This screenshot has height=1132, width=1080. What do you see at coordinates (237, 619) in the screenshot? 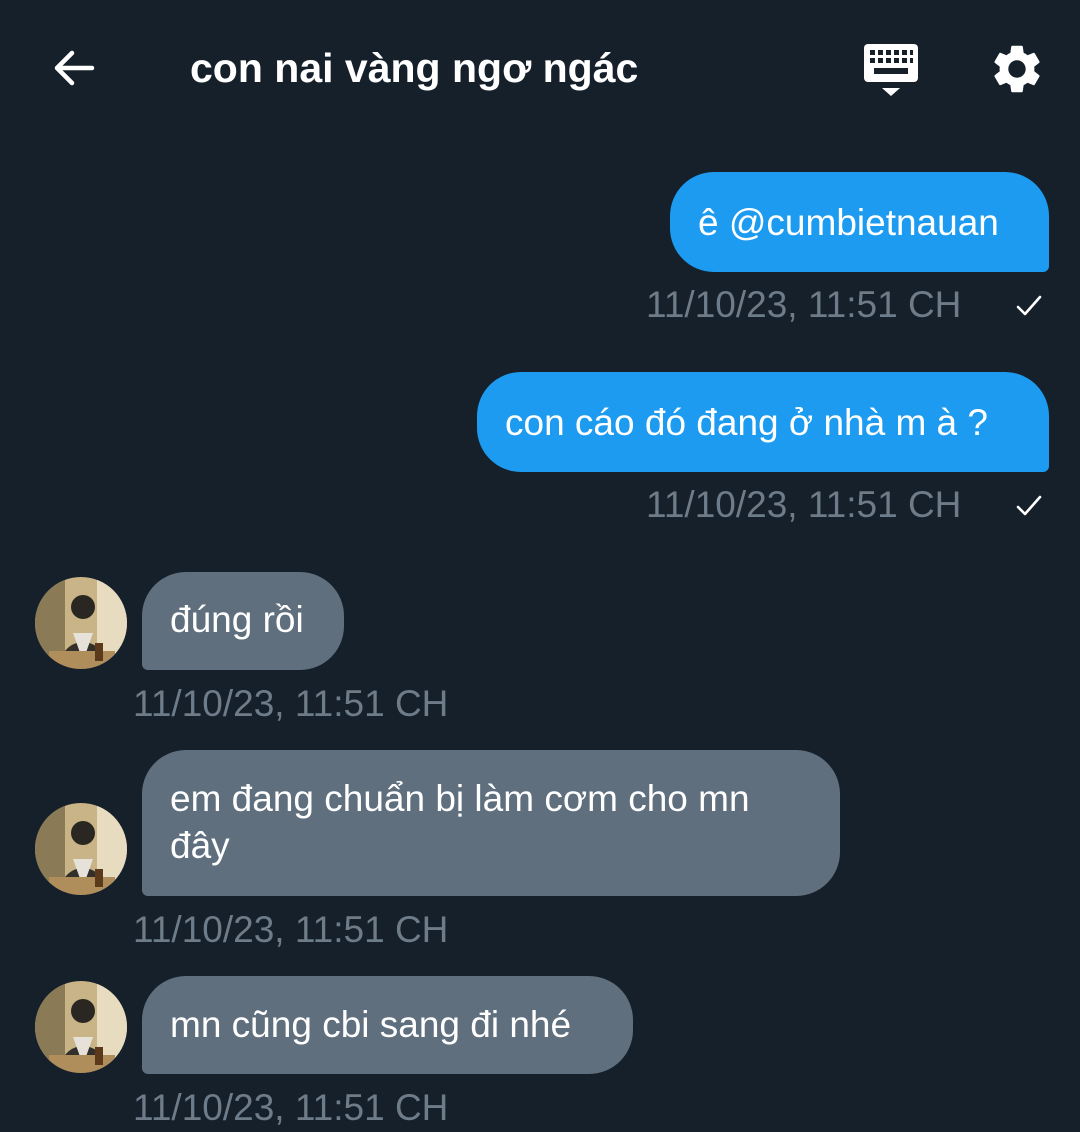
I see `message-text: đúng rồi` at bounding box center [237, 619].